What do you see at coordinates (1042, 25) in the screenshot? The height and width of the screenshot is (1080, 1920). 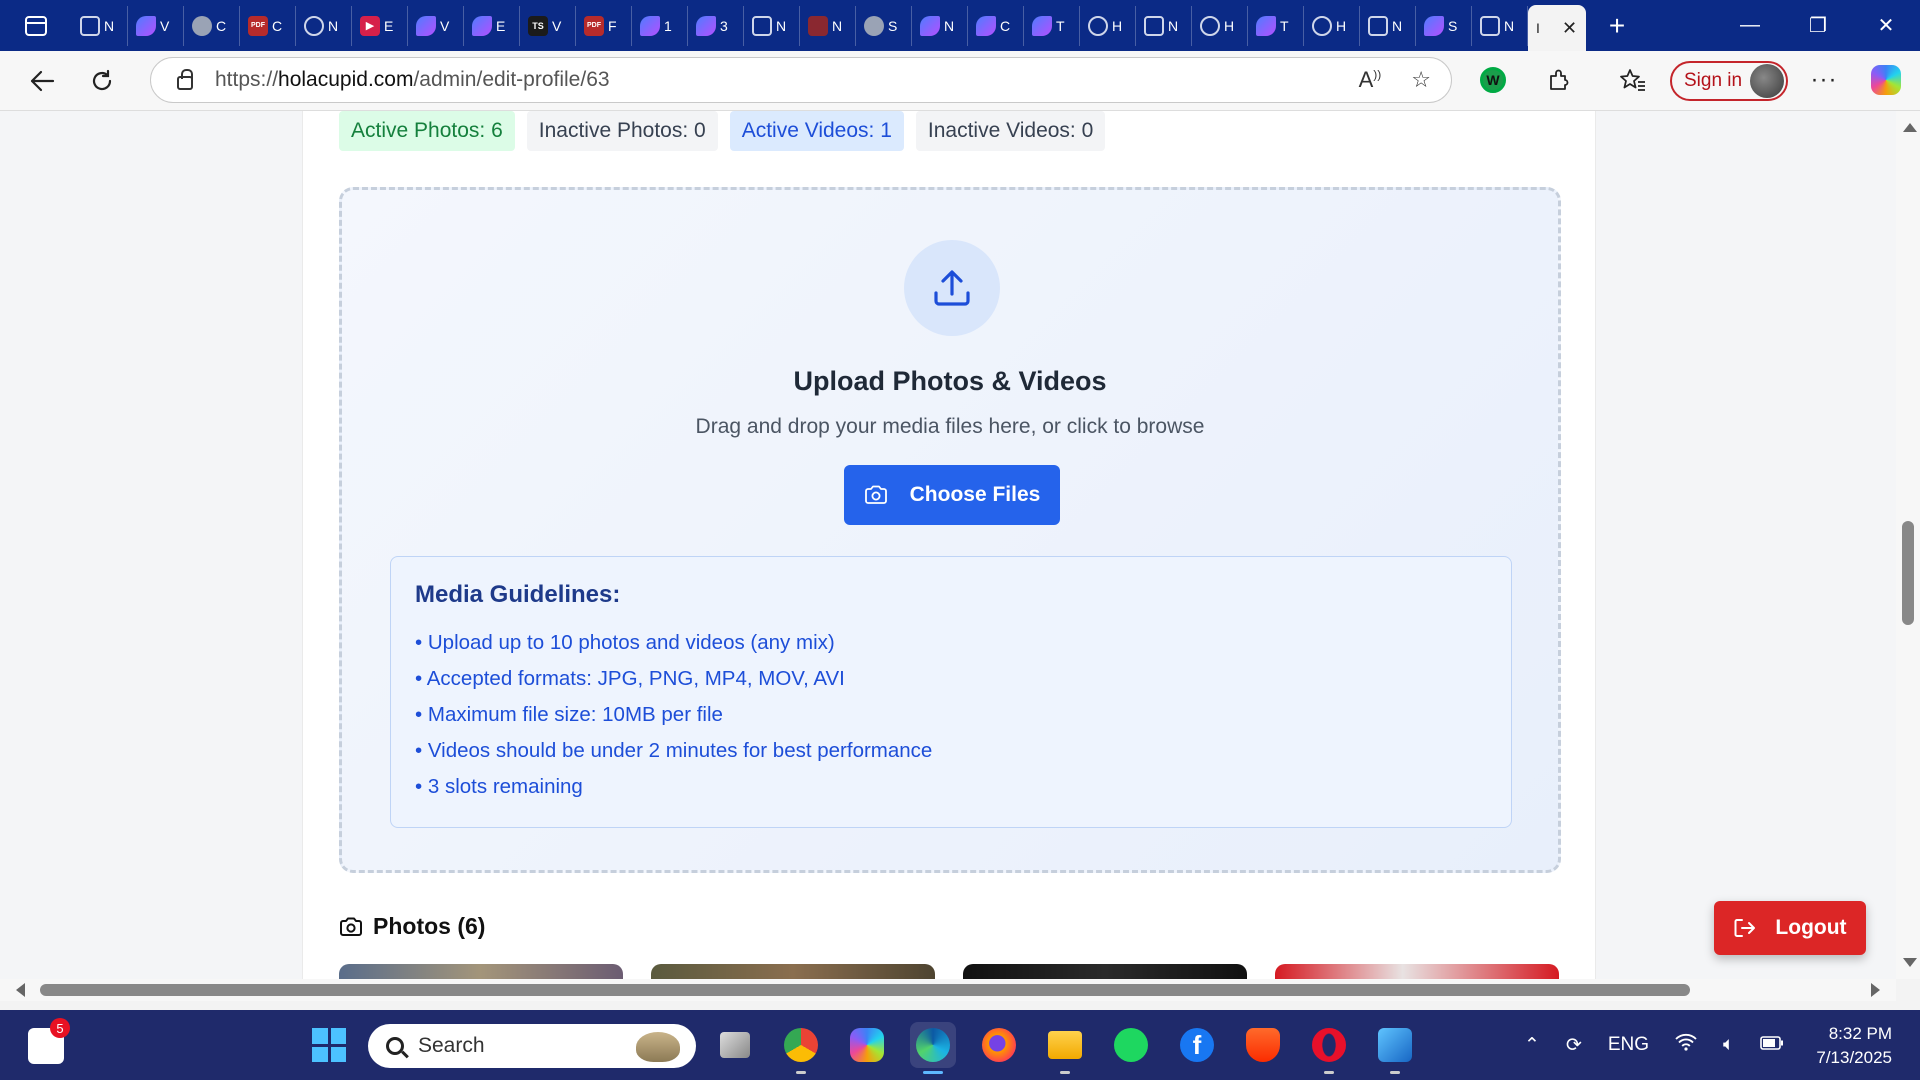 I see `gemini-icon` at bounding box center [1042, 25].